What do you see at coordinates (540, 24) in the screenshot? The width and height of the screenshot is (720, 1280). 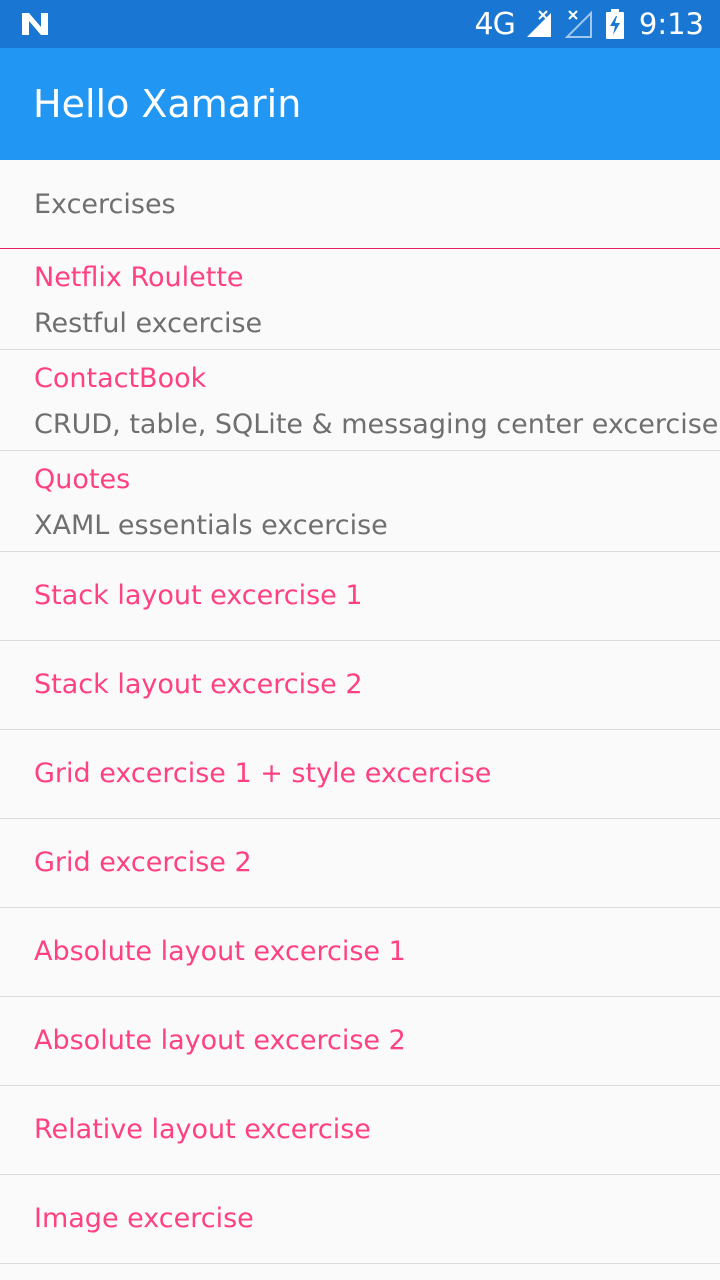 I see `signal-strength-icon` at bounding box center [540, 24].